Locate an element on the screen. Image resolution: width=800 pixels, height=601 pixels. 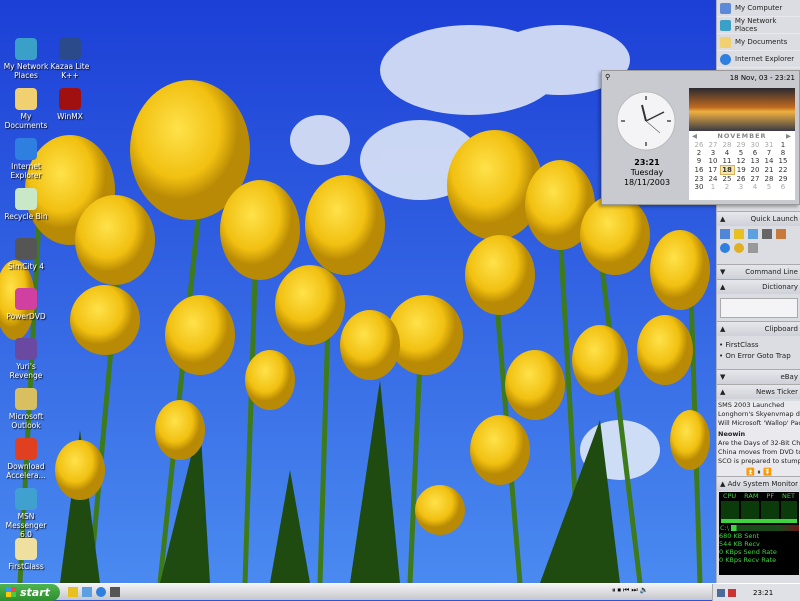
desktop-icon: Yuri's Revenge is located at coordinates (26, 359).